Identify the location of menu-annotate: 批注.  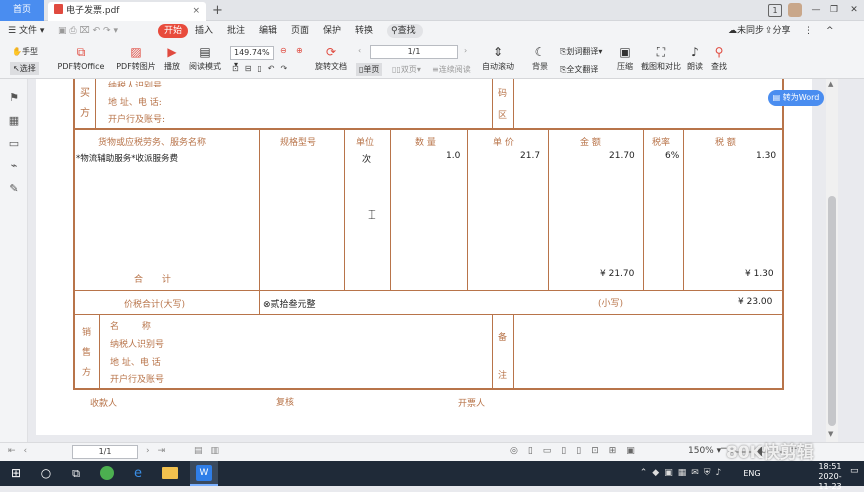
(236, 31).